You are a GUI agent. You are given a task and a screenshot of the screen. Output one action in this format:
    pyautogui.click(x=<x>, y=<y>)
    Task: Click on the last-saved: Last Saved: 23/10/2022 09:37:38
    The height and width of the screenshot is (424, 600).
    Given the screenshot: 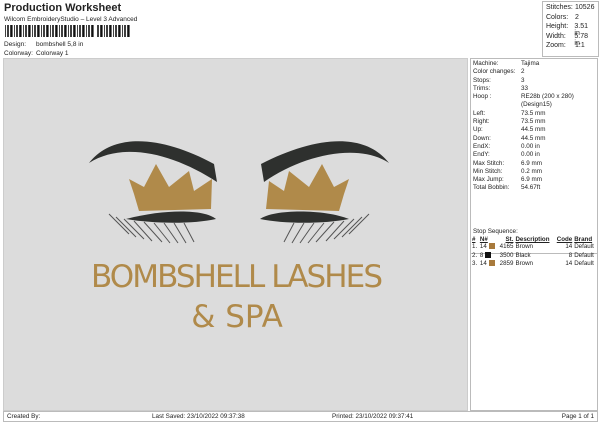 What is the action you would take?
    pyautogui.click(x=198, y=416)
    